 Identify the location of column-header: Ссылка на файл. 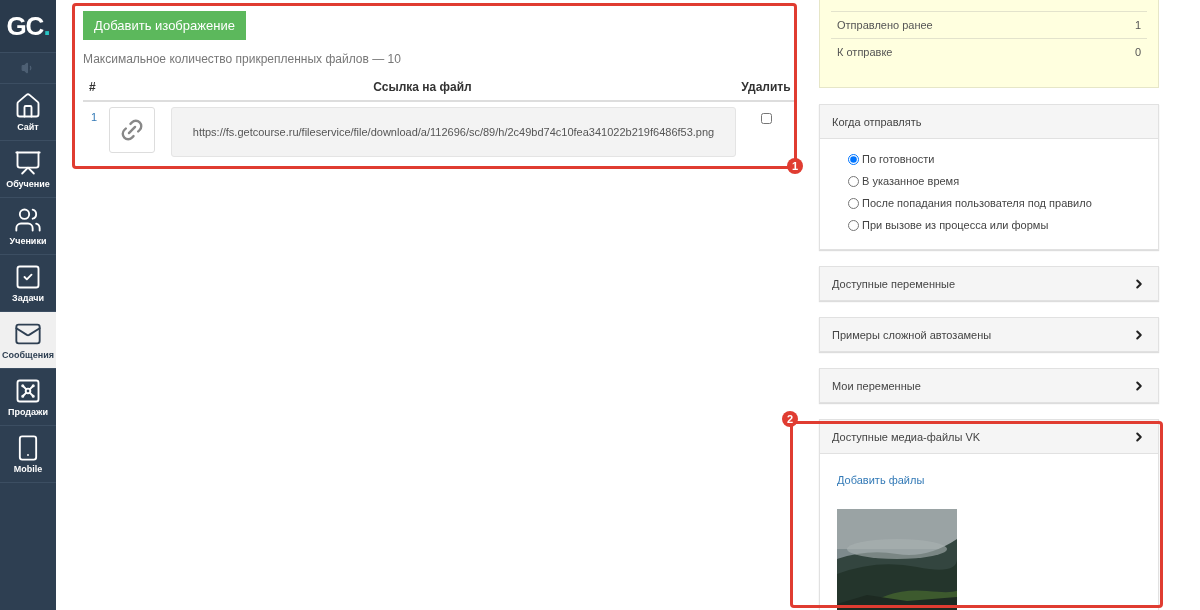
(422, 87).